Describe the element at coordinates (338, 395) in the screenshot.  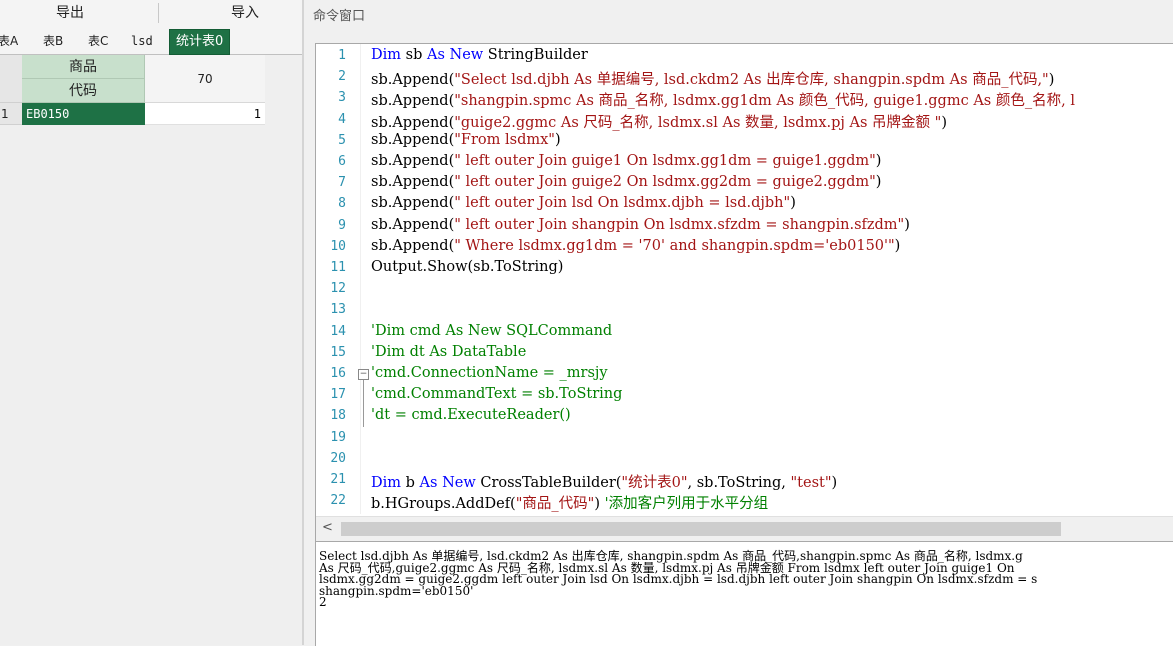
I see `line-number: 17` at that location.